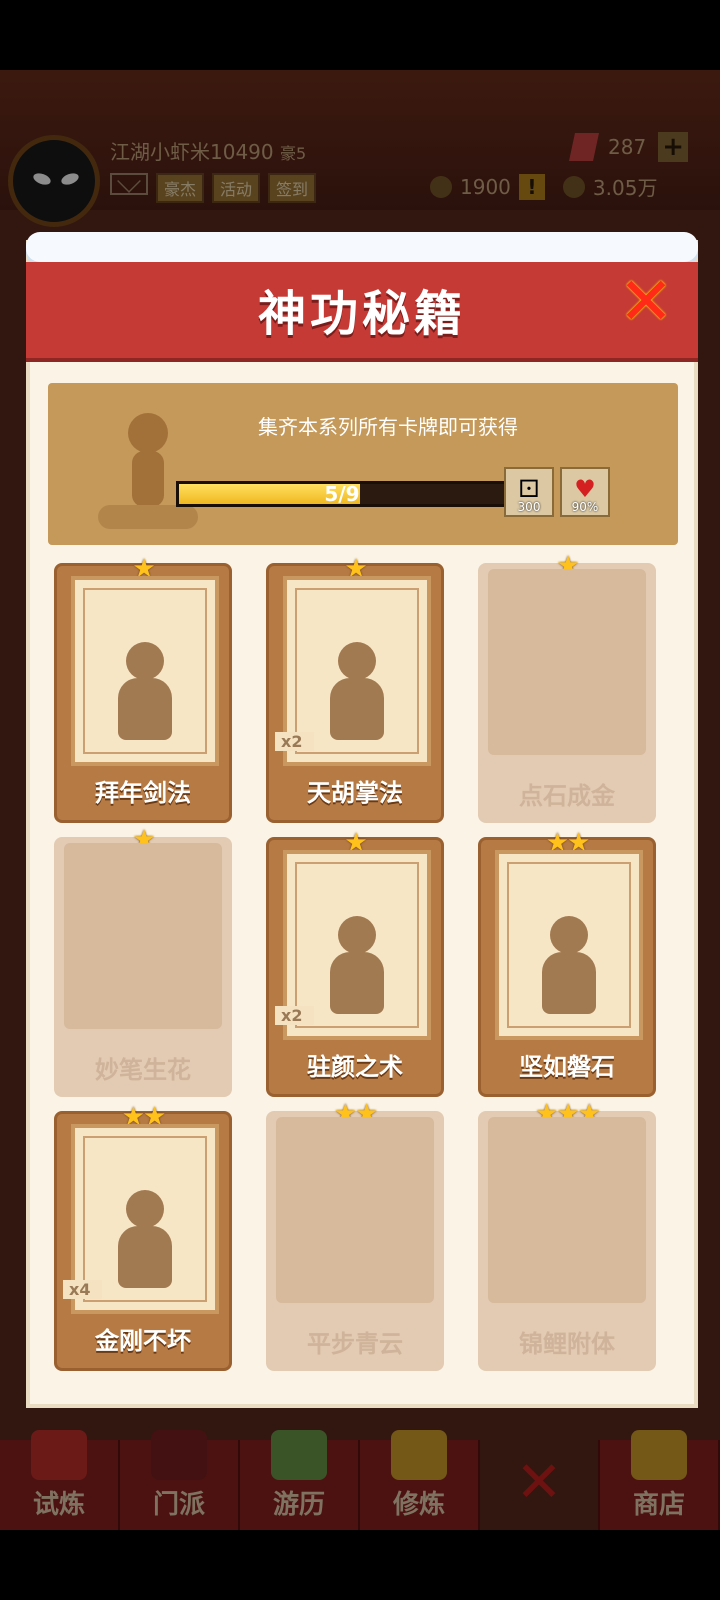 This screenshot has height=1600, width=720. What do you see at coordinates (363, 464) in the screenshot?
I see `collection-banner: 集齐本系列所有卡牌即可获得 5/9 ⚀ 300 ♥ 90%` at bounding box center [363, 464].